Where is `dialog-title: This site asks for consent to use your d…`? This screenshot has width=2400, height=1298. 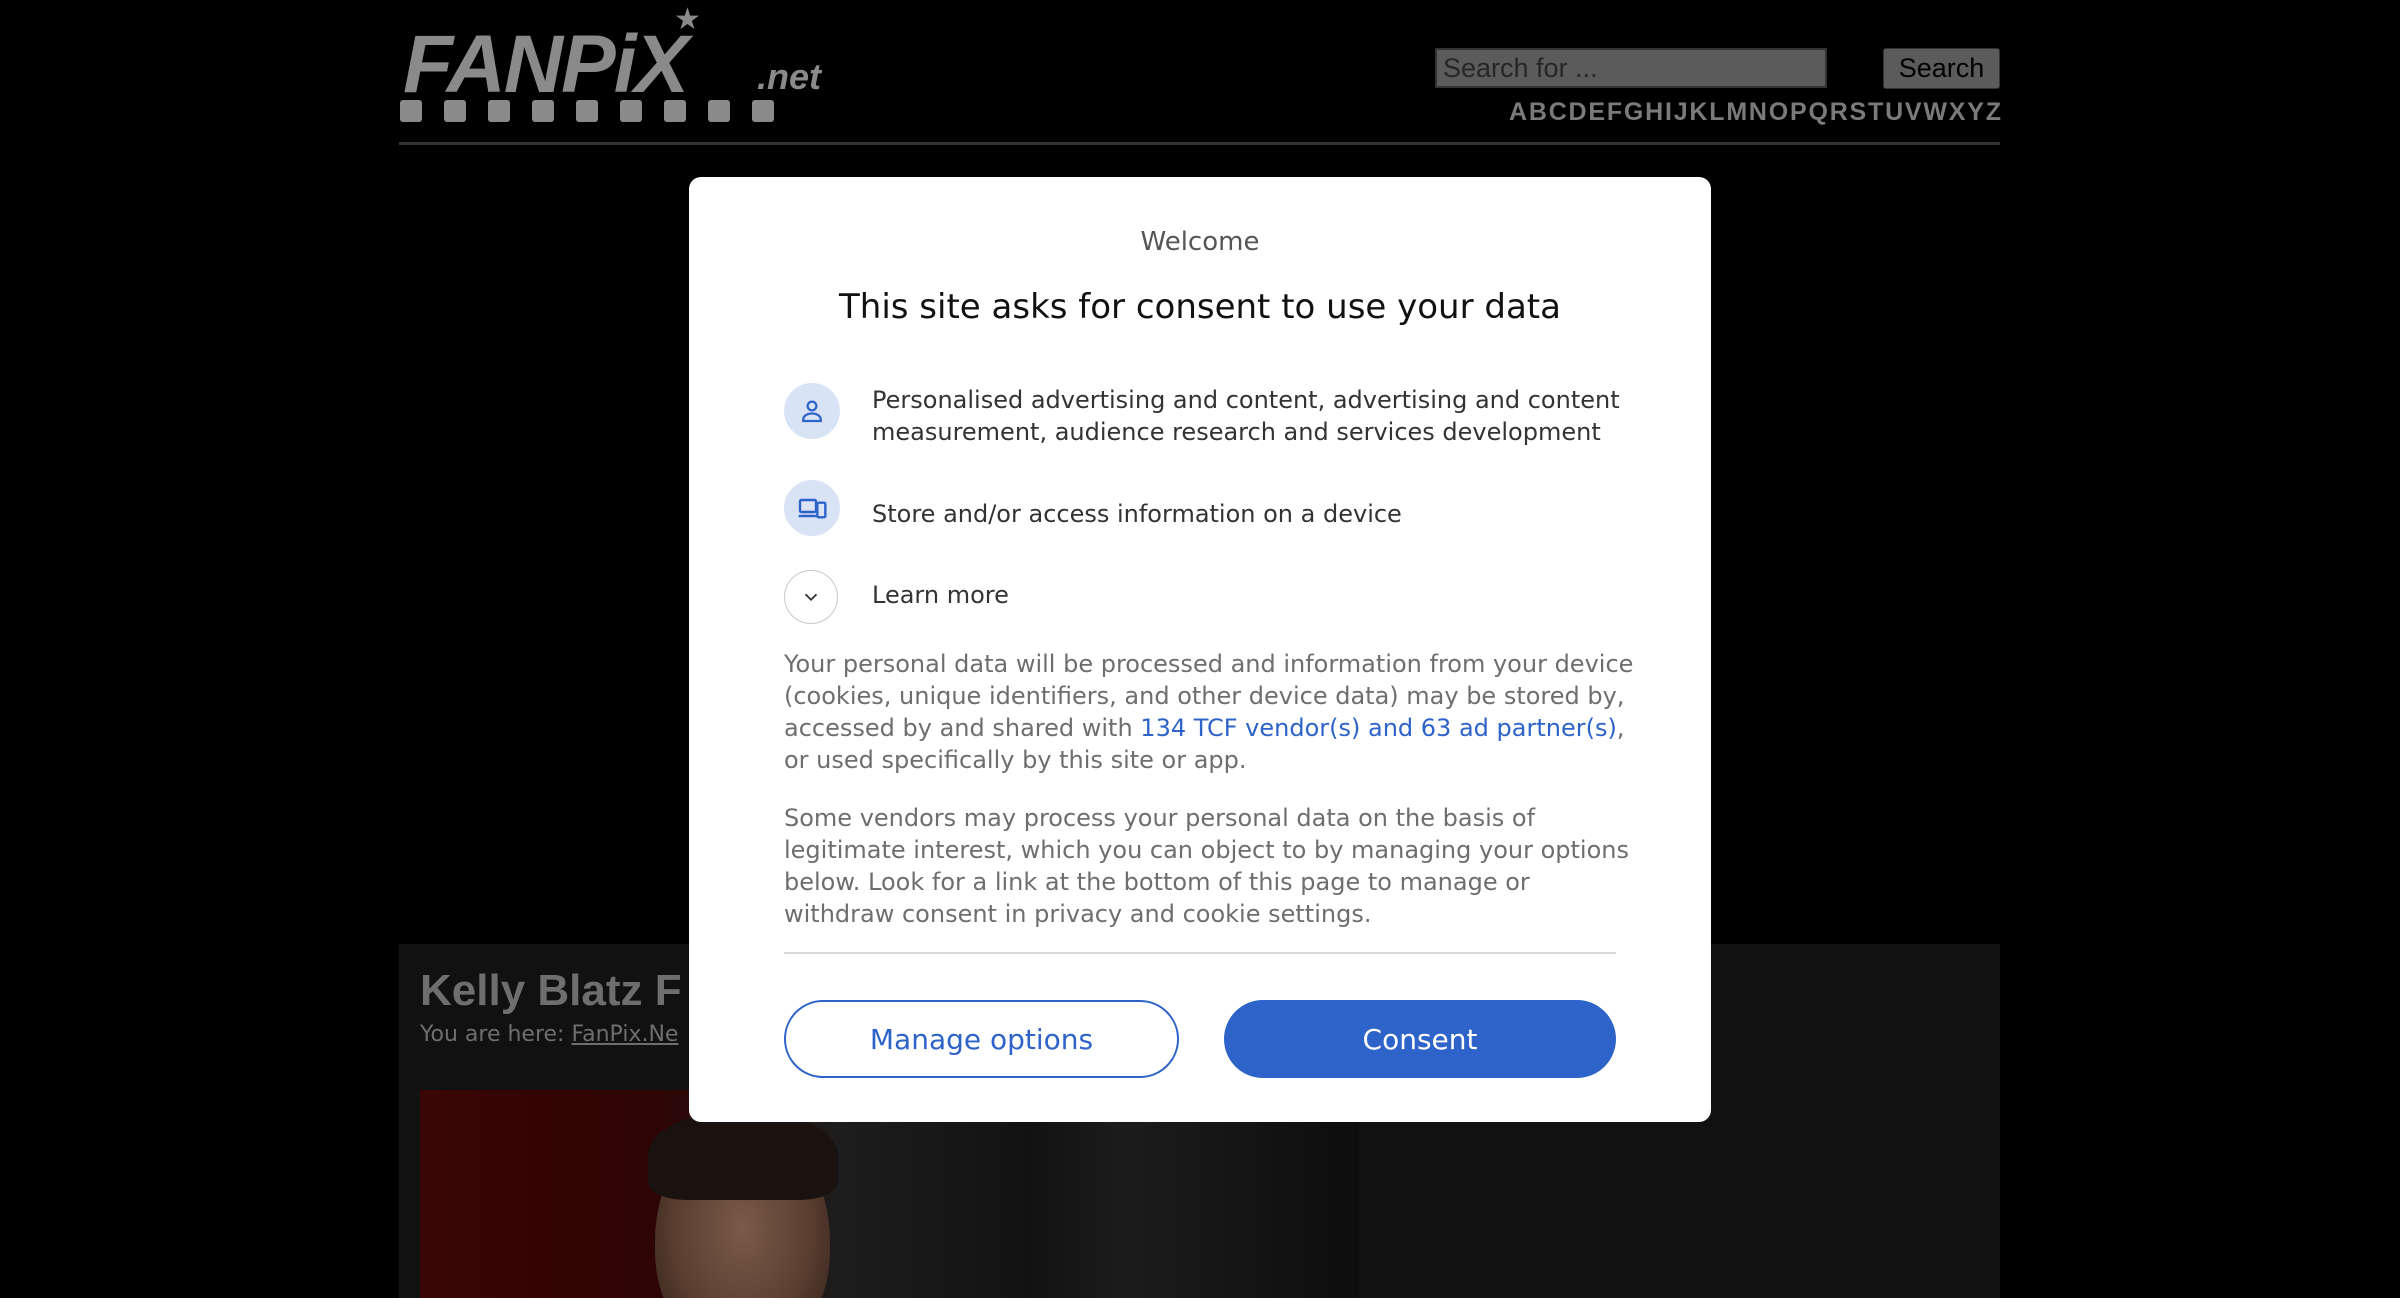 dialog-title: This site asks for consent to use your d… is located at coordinates (1200, 307).